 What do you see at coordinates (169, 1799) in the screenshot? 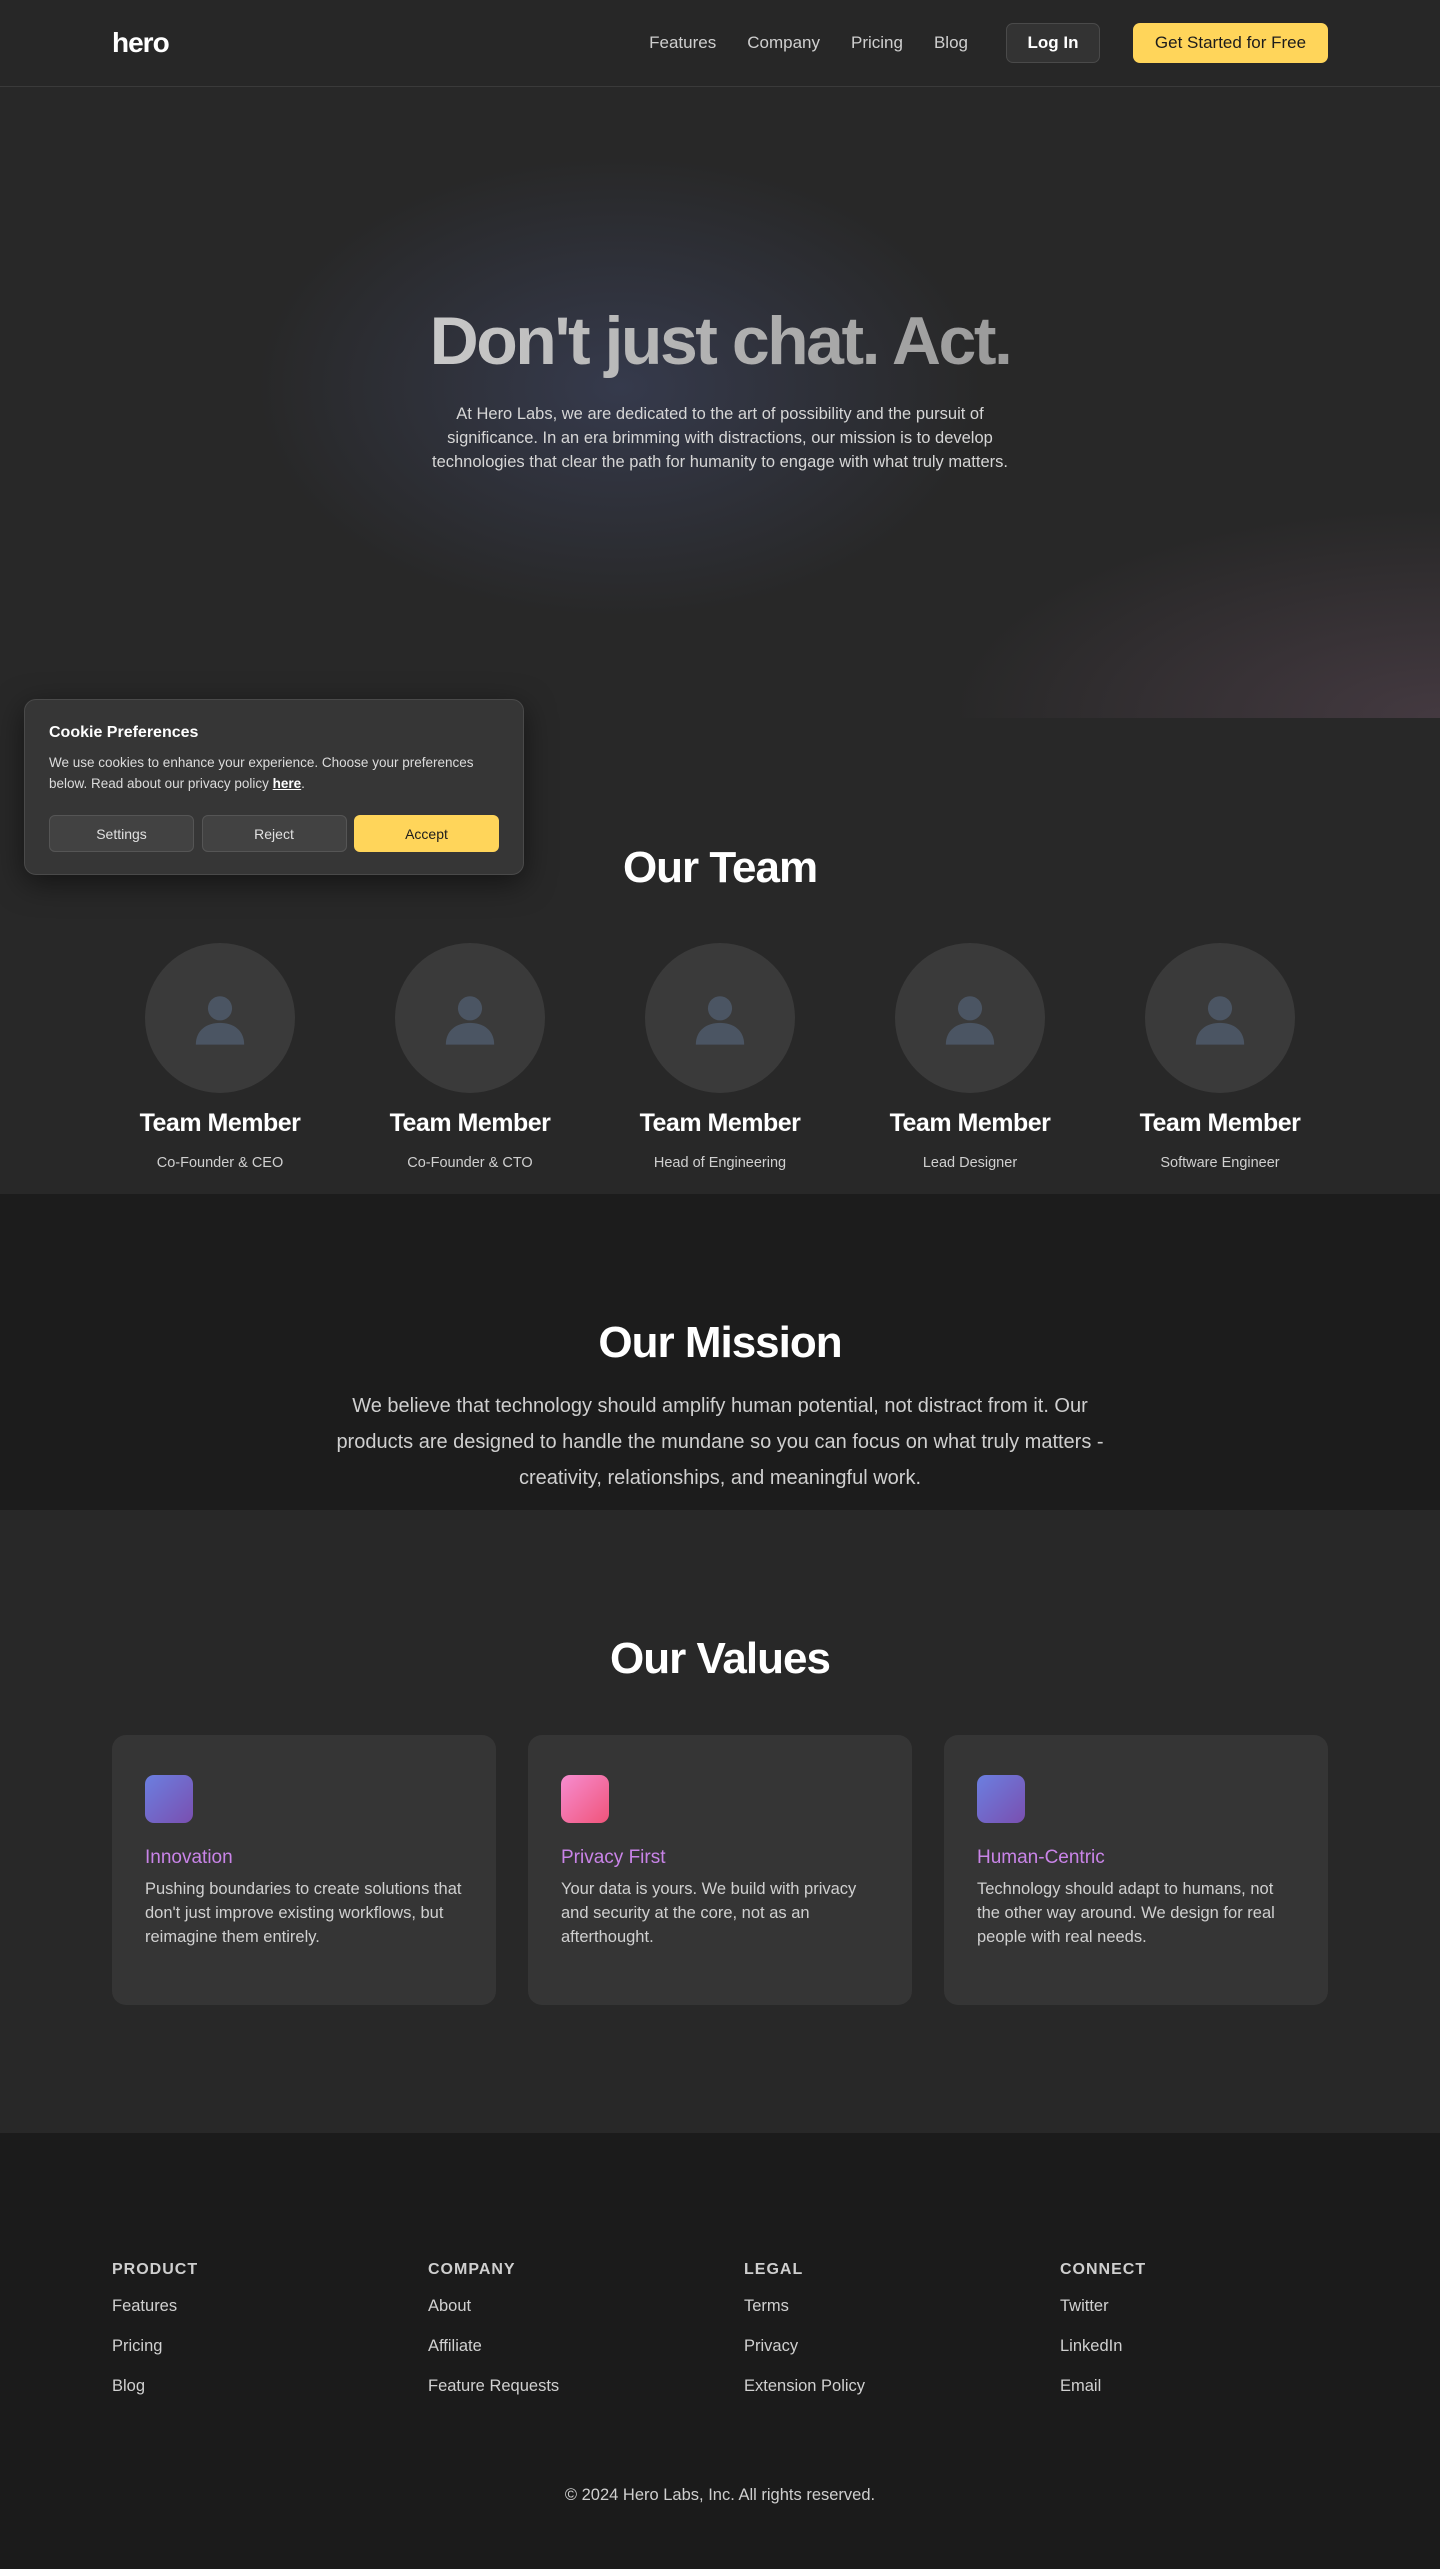
I see `innovation-icon` at bounding box center [169, 1799].